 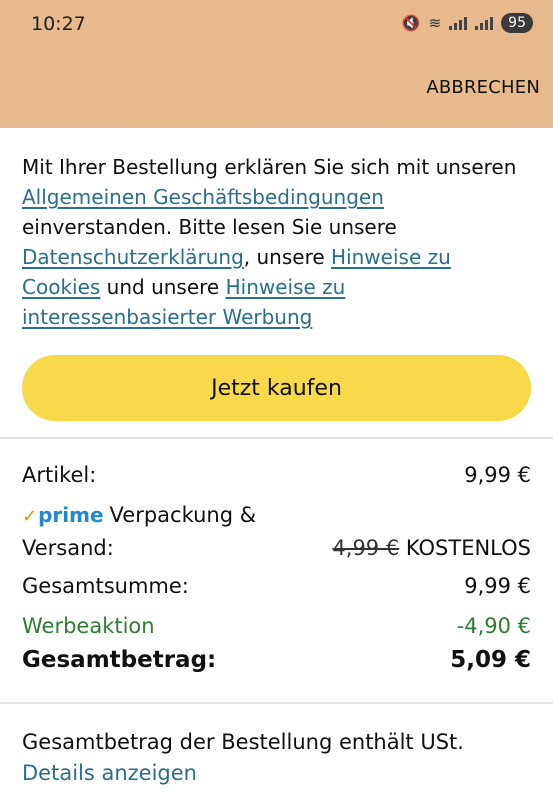 I want to click on signal-icon, so click(x=458, y=23).